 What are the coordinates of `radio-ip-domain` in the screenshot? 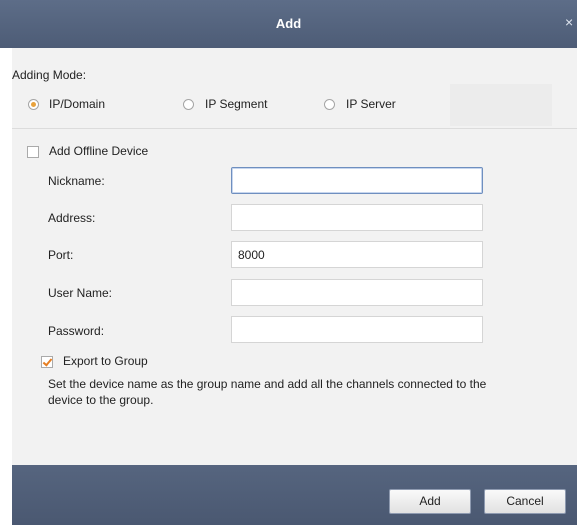 It's located at (33, 104).